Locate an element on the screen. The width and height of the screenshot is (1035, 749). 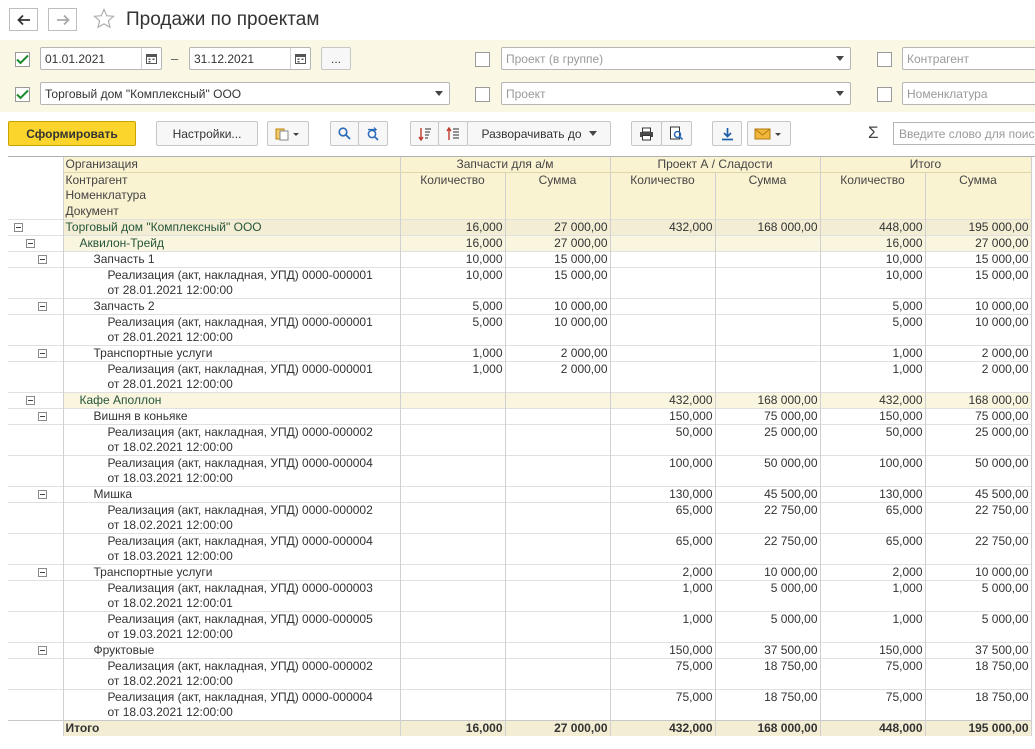
row-label: Торговый дом "Комплексный" ООО is located at coordinates (232, 227).